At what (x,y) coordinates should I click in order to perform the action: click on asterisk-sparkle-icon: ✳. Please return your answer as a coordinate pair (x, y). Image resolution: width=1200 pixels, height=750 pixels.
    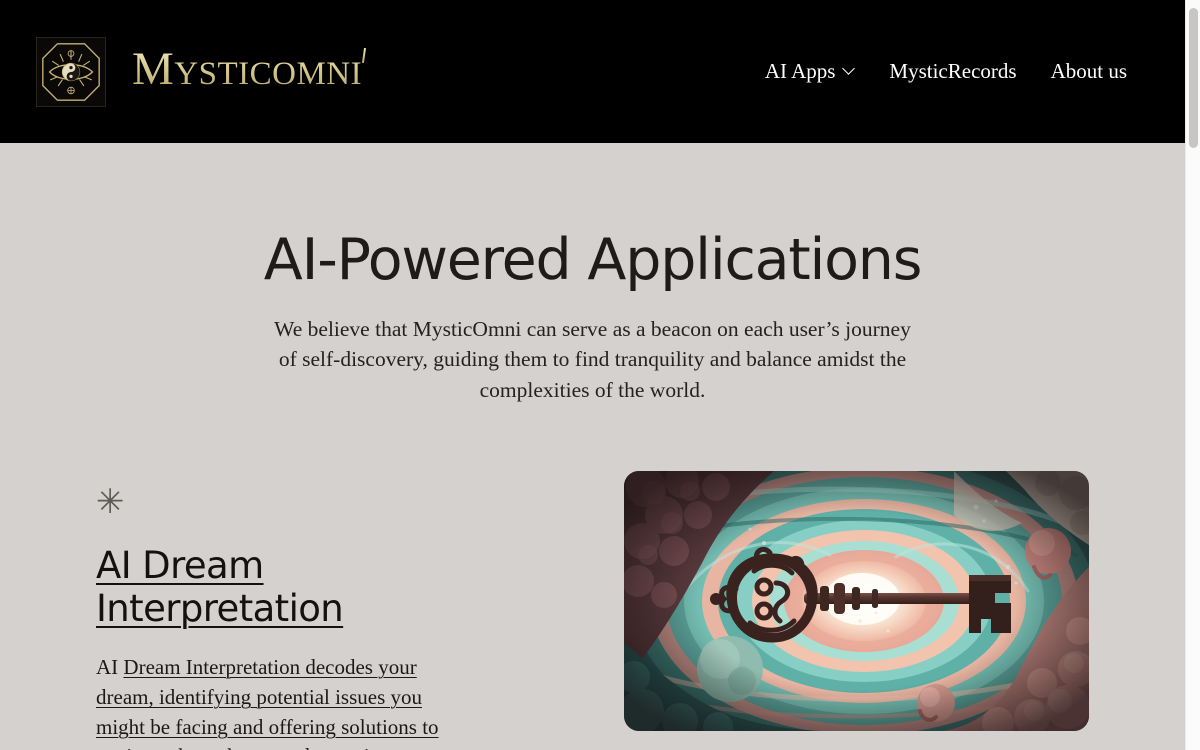
    Looking at the image, I should click on (110, 502).